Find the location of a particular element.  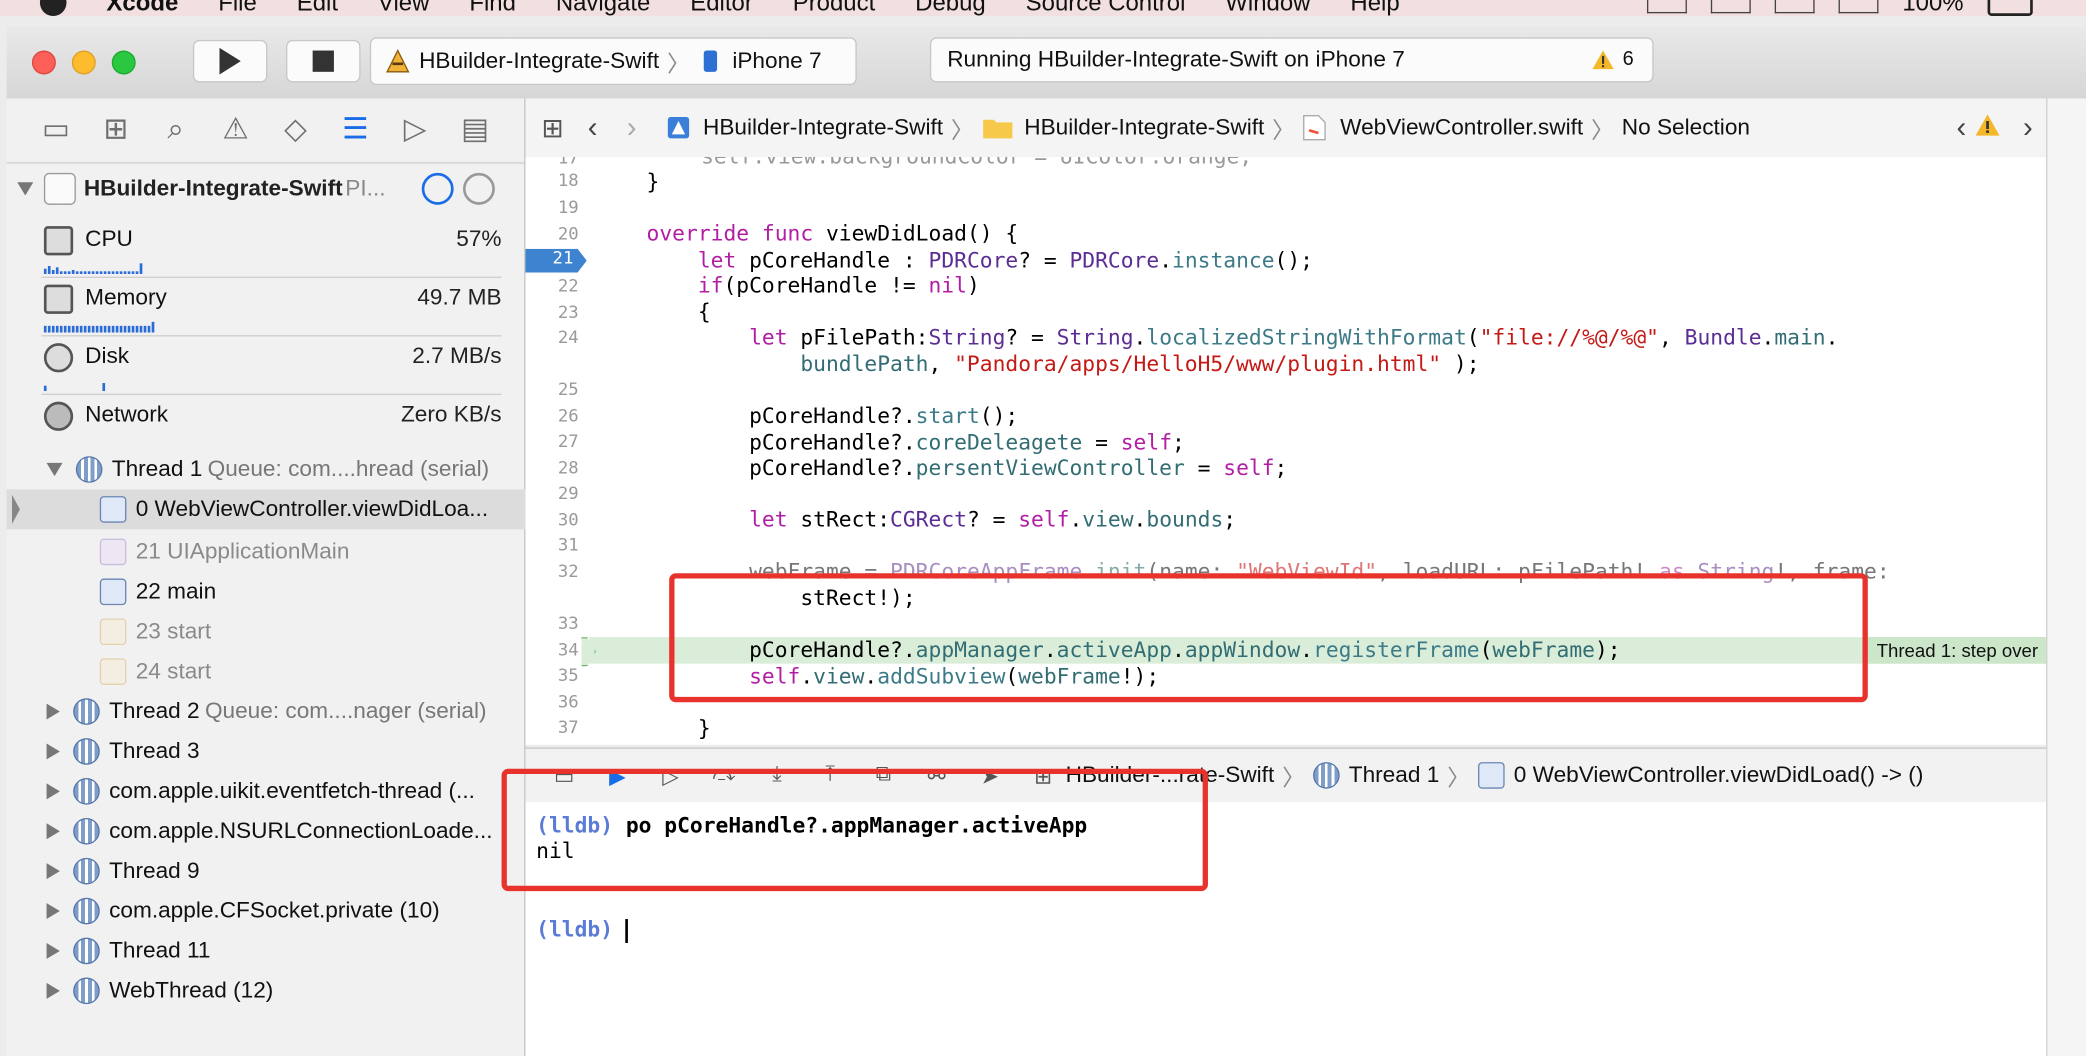

battery-icon is located at coordinates (2010, 8).